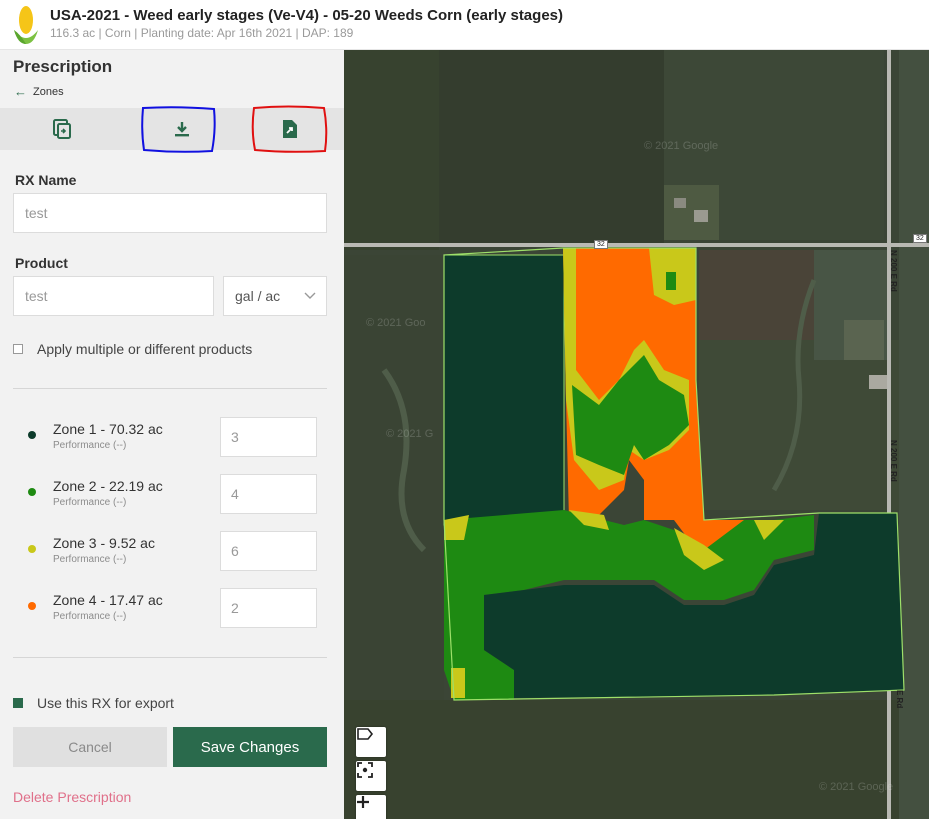 The image size is (929, 819). What do you see at coordinates (250, 747) in the screenshot?
I see `save-changes-button: Save Changes` at bounding box center [250, 747].